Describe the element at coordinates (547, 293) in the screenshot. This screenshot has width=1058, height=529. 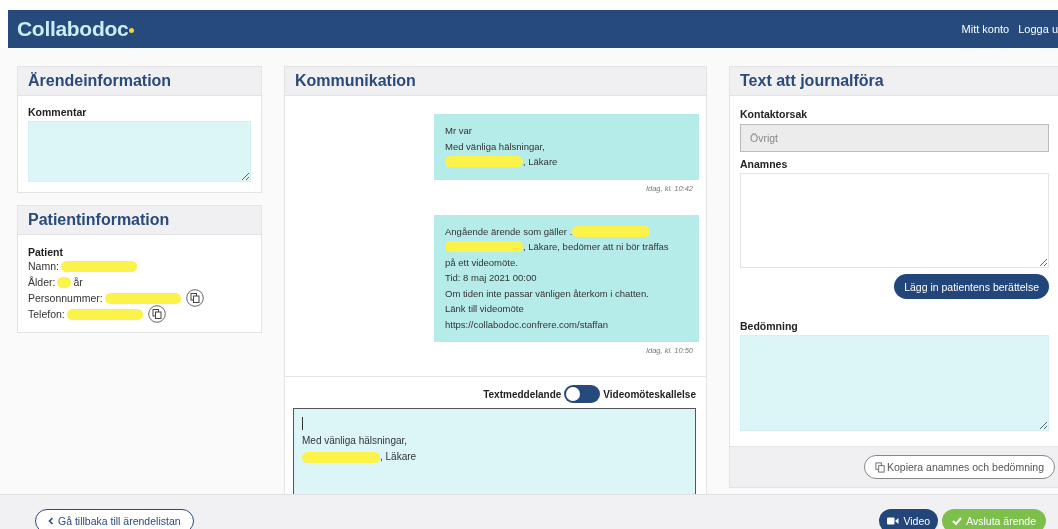
I see `message-text: Om tiden inte passar vänligen återkom i chatten.` at that location.